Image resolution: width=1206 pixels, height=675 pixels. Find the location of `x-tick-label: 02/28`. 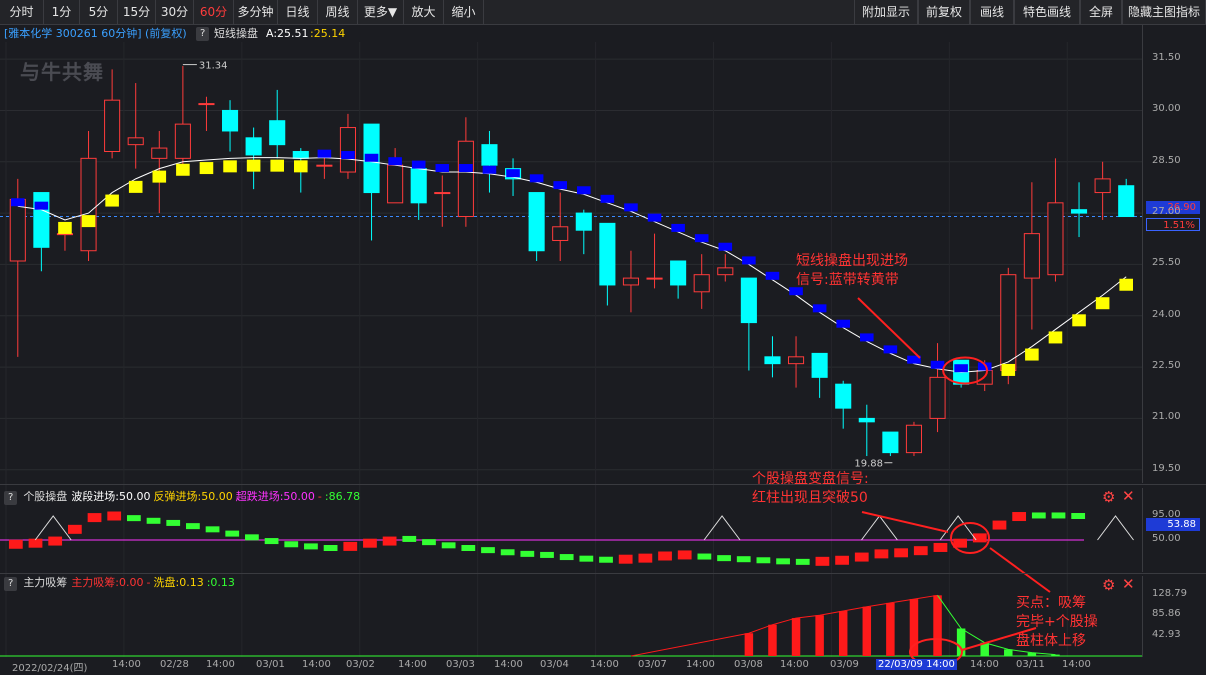

x-tick-label: 02/28 is located at coordinates (174, 664).